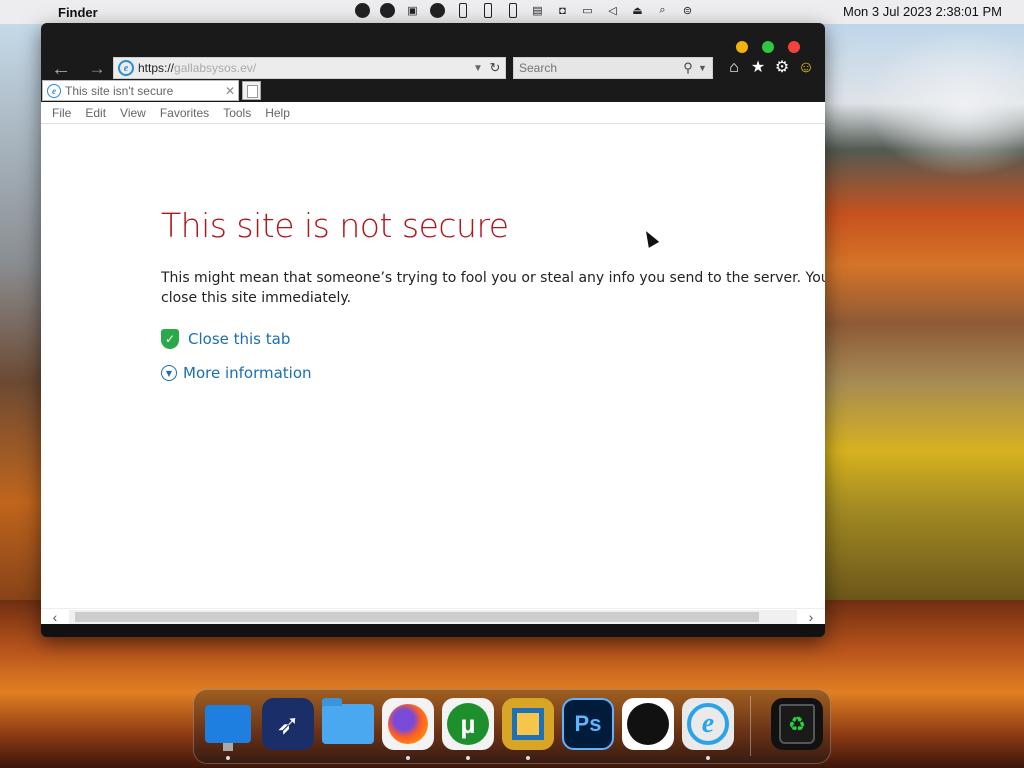  I want to click on tab-active: e This site isn't secure ✕, so click(140, 90).